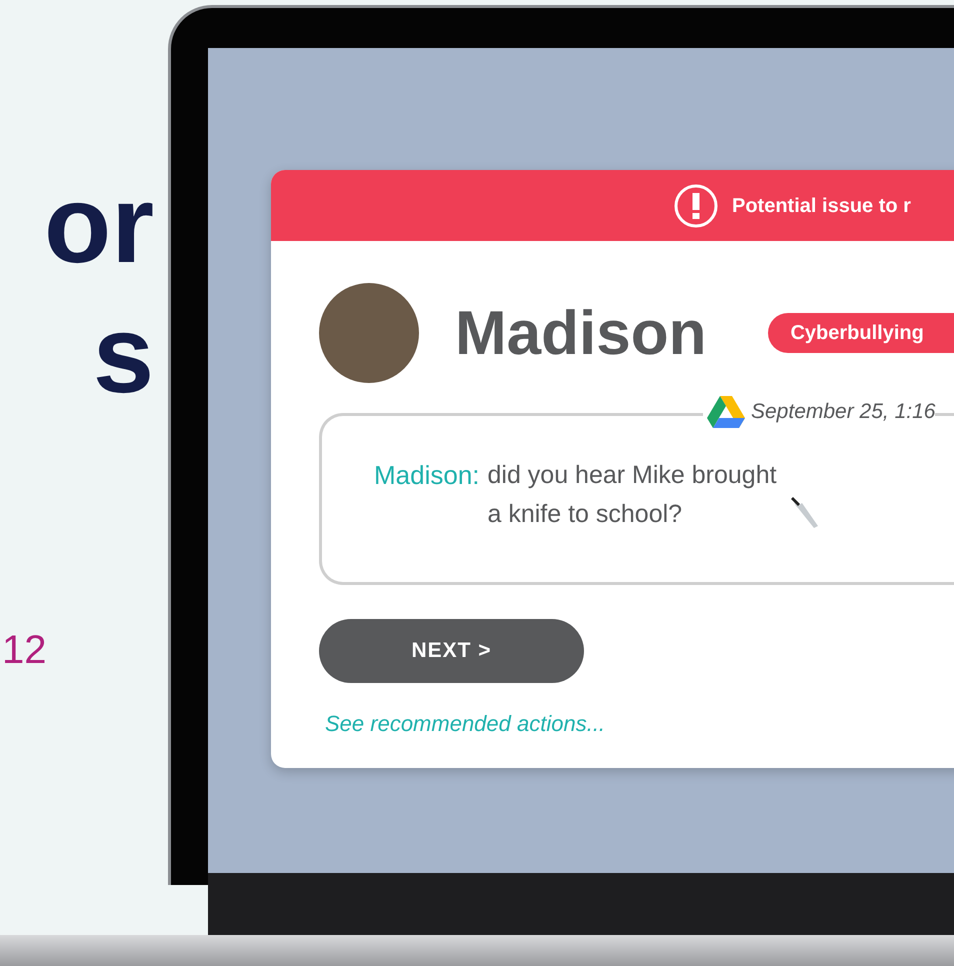 The image size is (954, 966). I want to click on drive-icon, so click(726, 412).